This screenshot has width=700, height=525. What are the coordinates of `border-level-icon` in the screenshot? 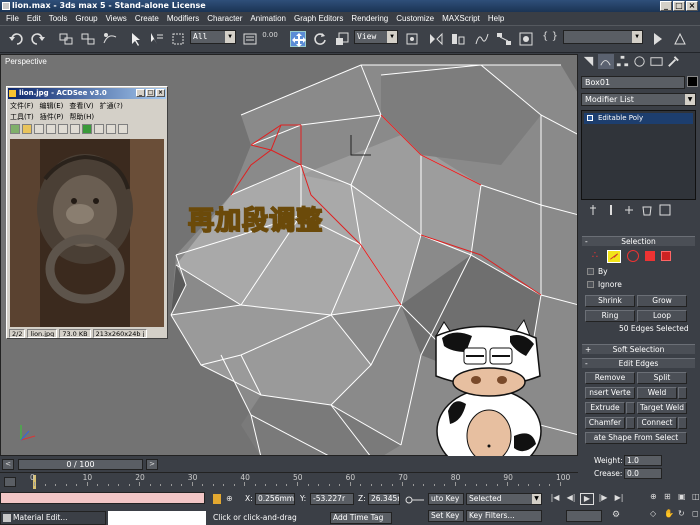 It's located at (633, 256).